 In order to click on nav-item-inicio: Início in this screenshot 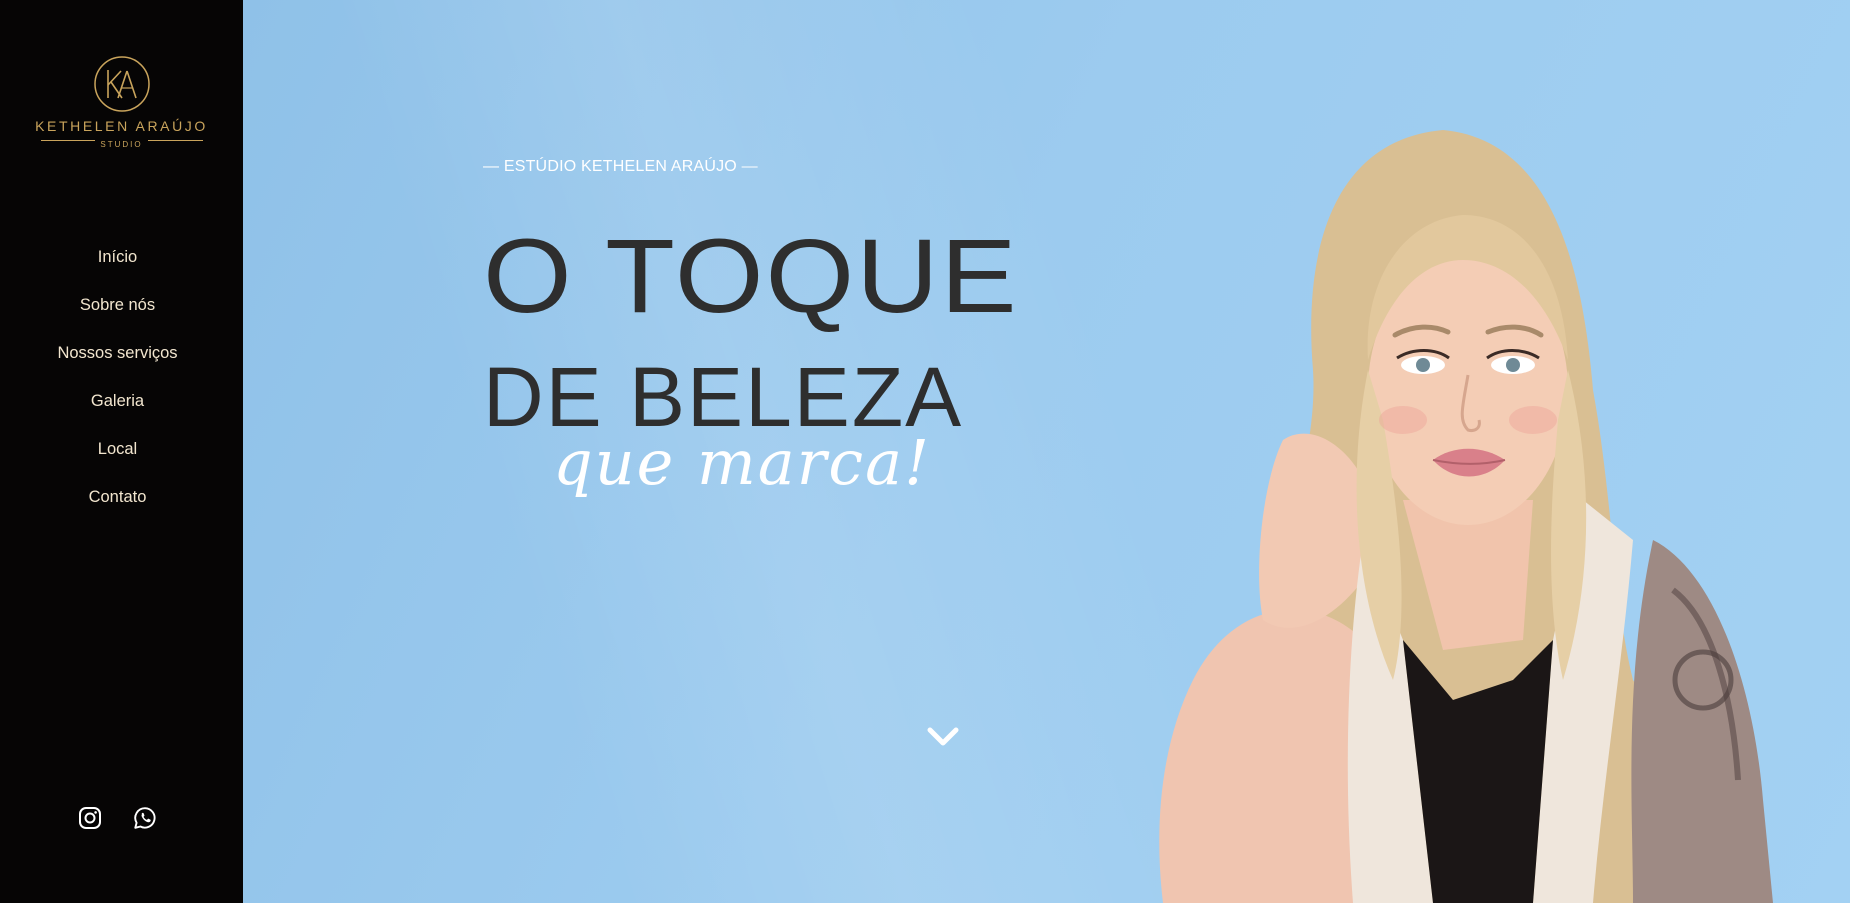, I will do `click(117, 264)`.